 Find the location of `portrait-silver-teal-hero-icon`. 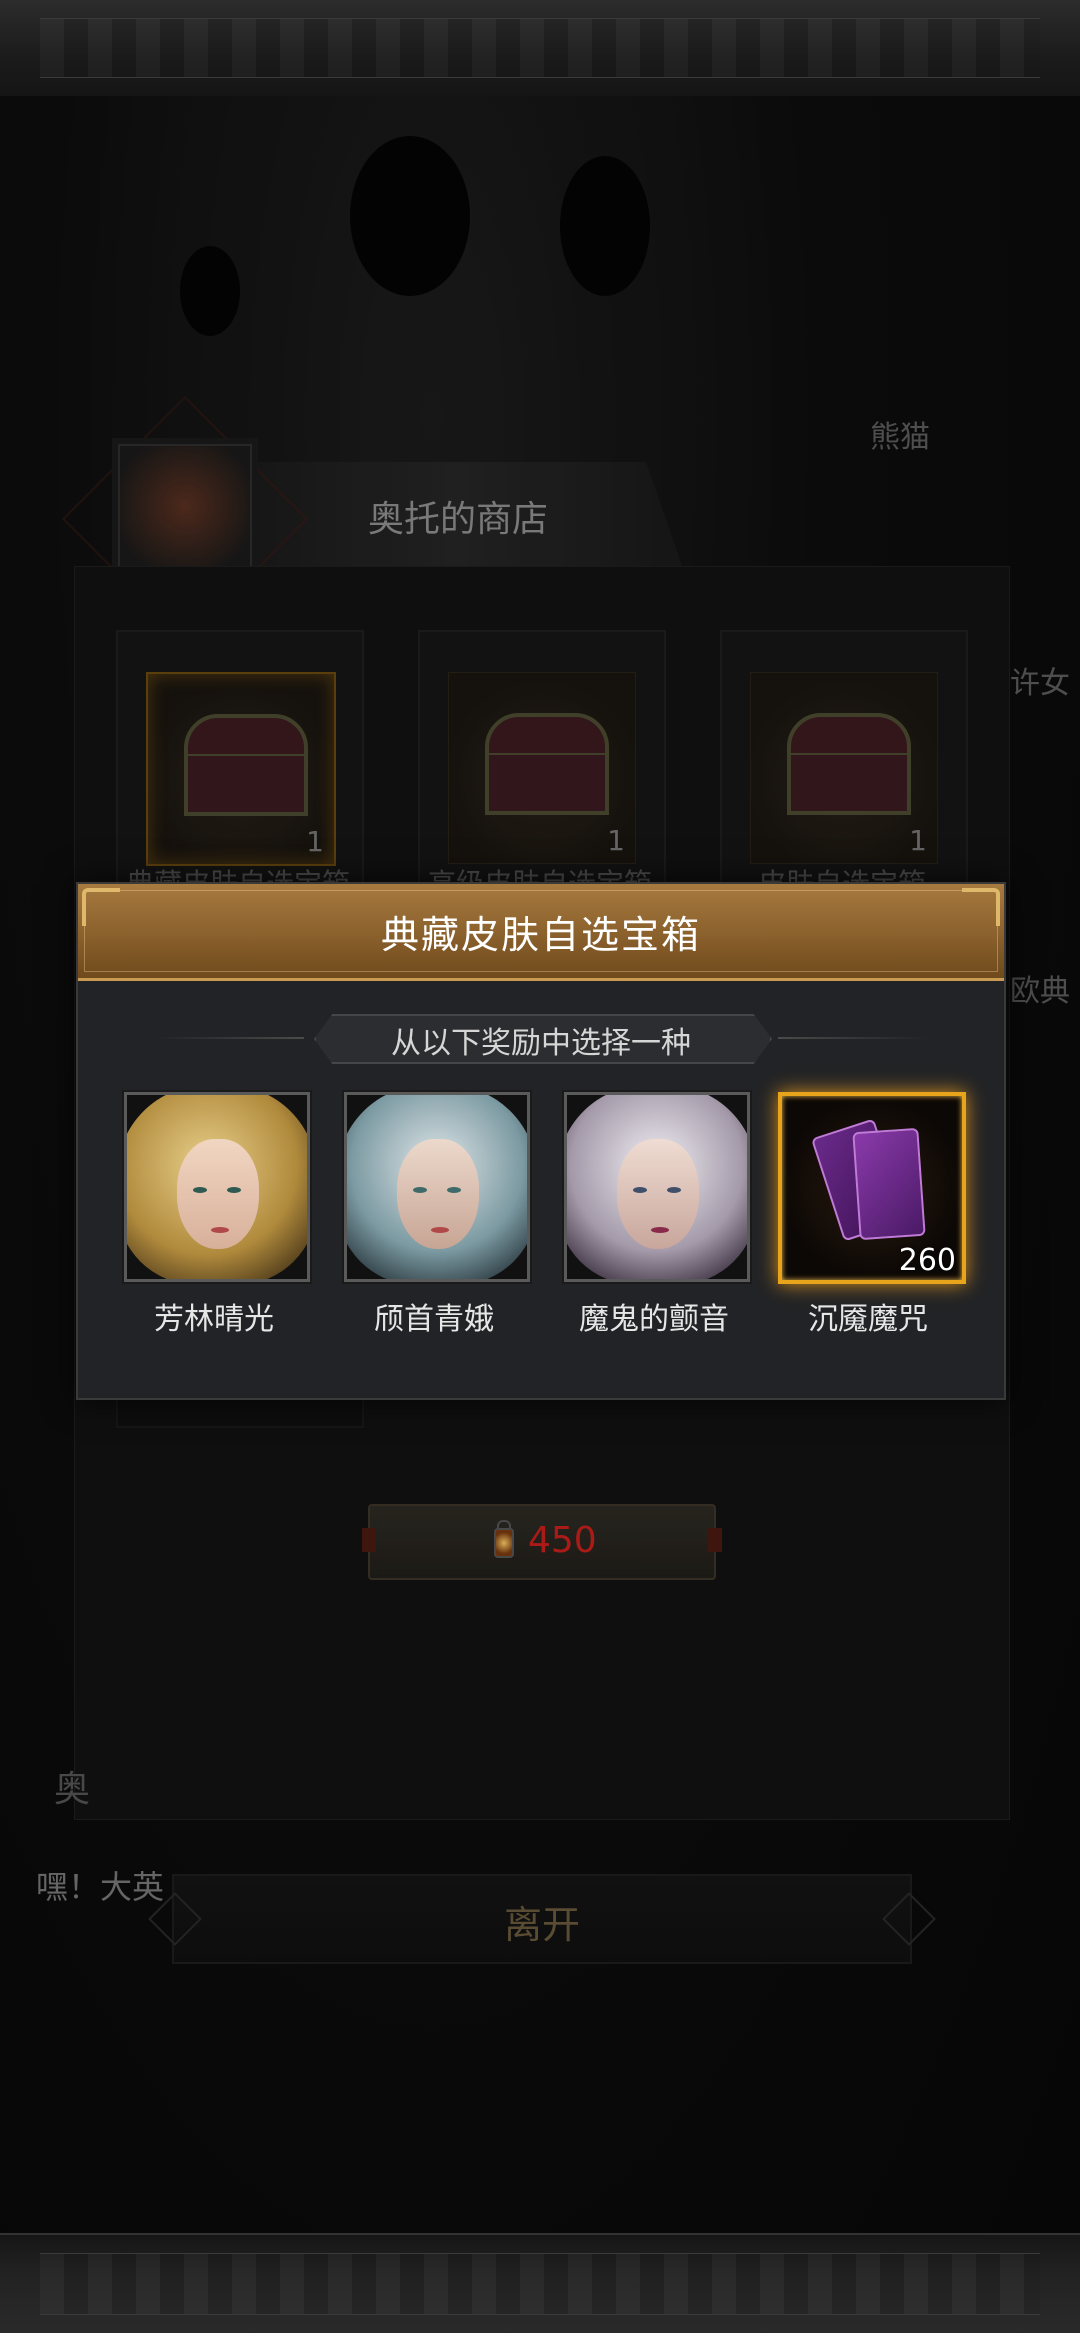

portrait-silver-teal-hero-icon is located at coordinates (437, 1187).